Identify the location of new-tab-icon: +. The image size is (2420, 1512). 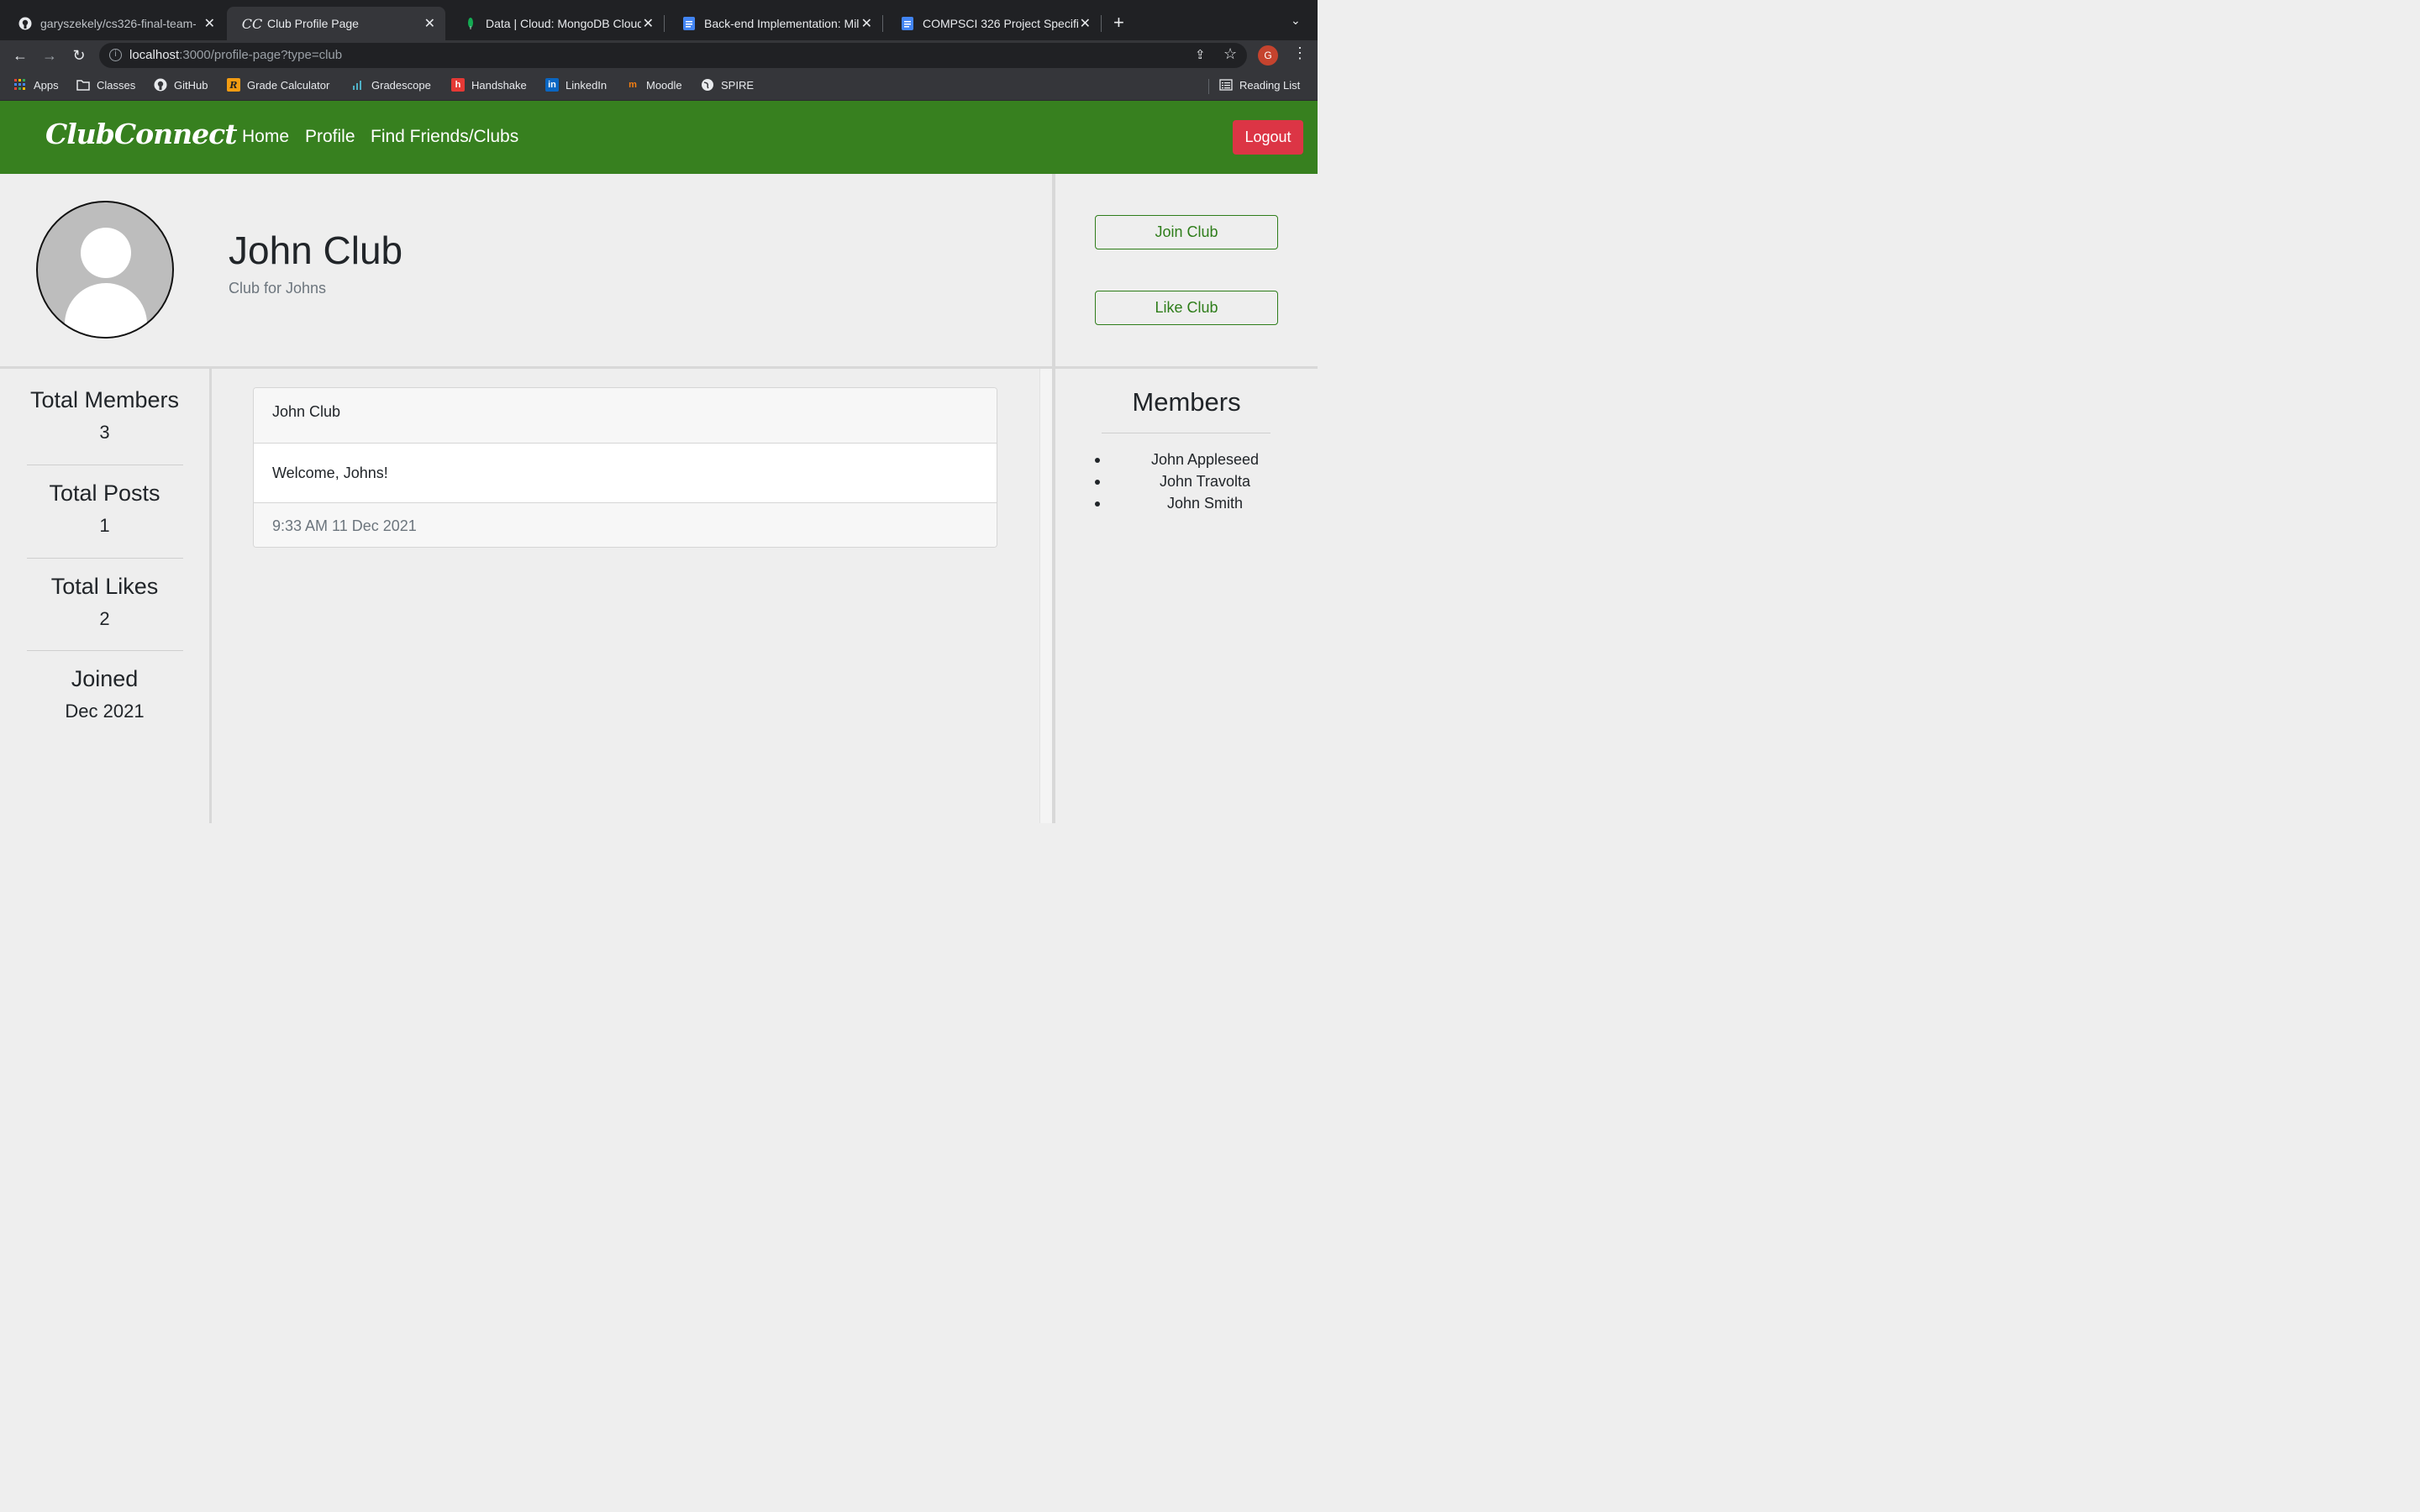
(1118, 23).